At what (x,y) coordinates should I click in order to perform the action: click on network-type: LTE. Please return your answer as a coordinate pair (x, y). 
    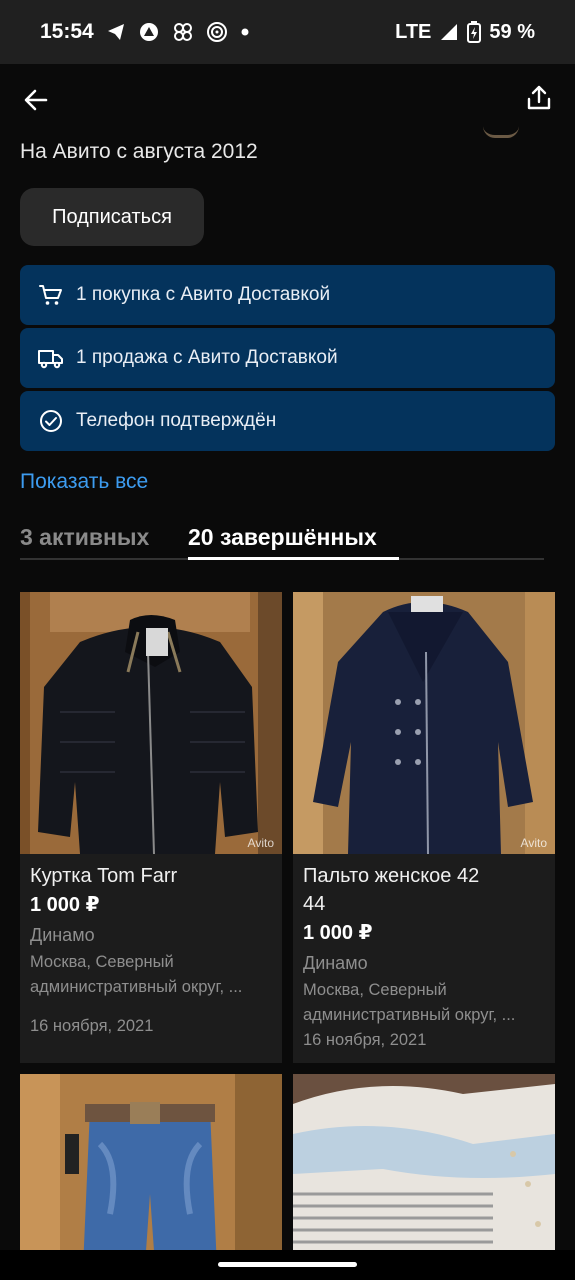
    Looking at the image, I should click on (413, 31).